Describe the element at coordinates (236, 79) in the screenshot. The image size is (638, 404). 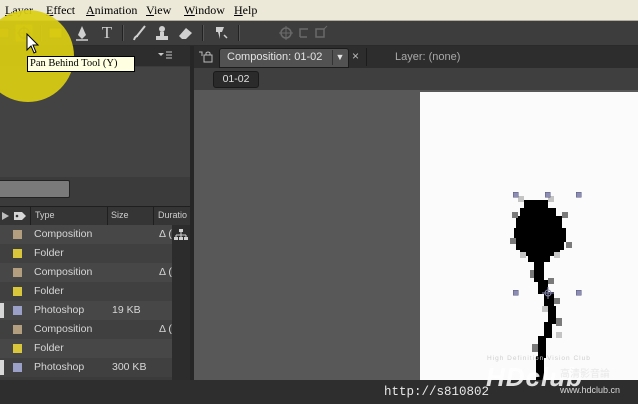
I see `composition-breadcrumb: 01-02` at that location.